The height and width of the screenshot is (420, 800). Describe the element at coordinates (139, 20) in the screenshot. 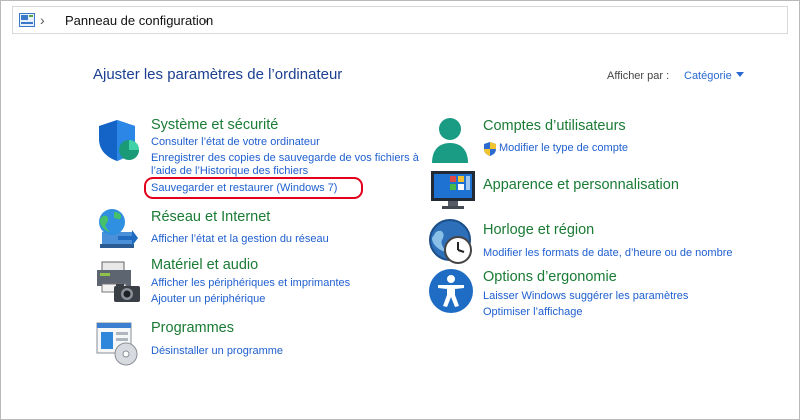

I see `breadcrumb: Panneau de configuration` at that location.